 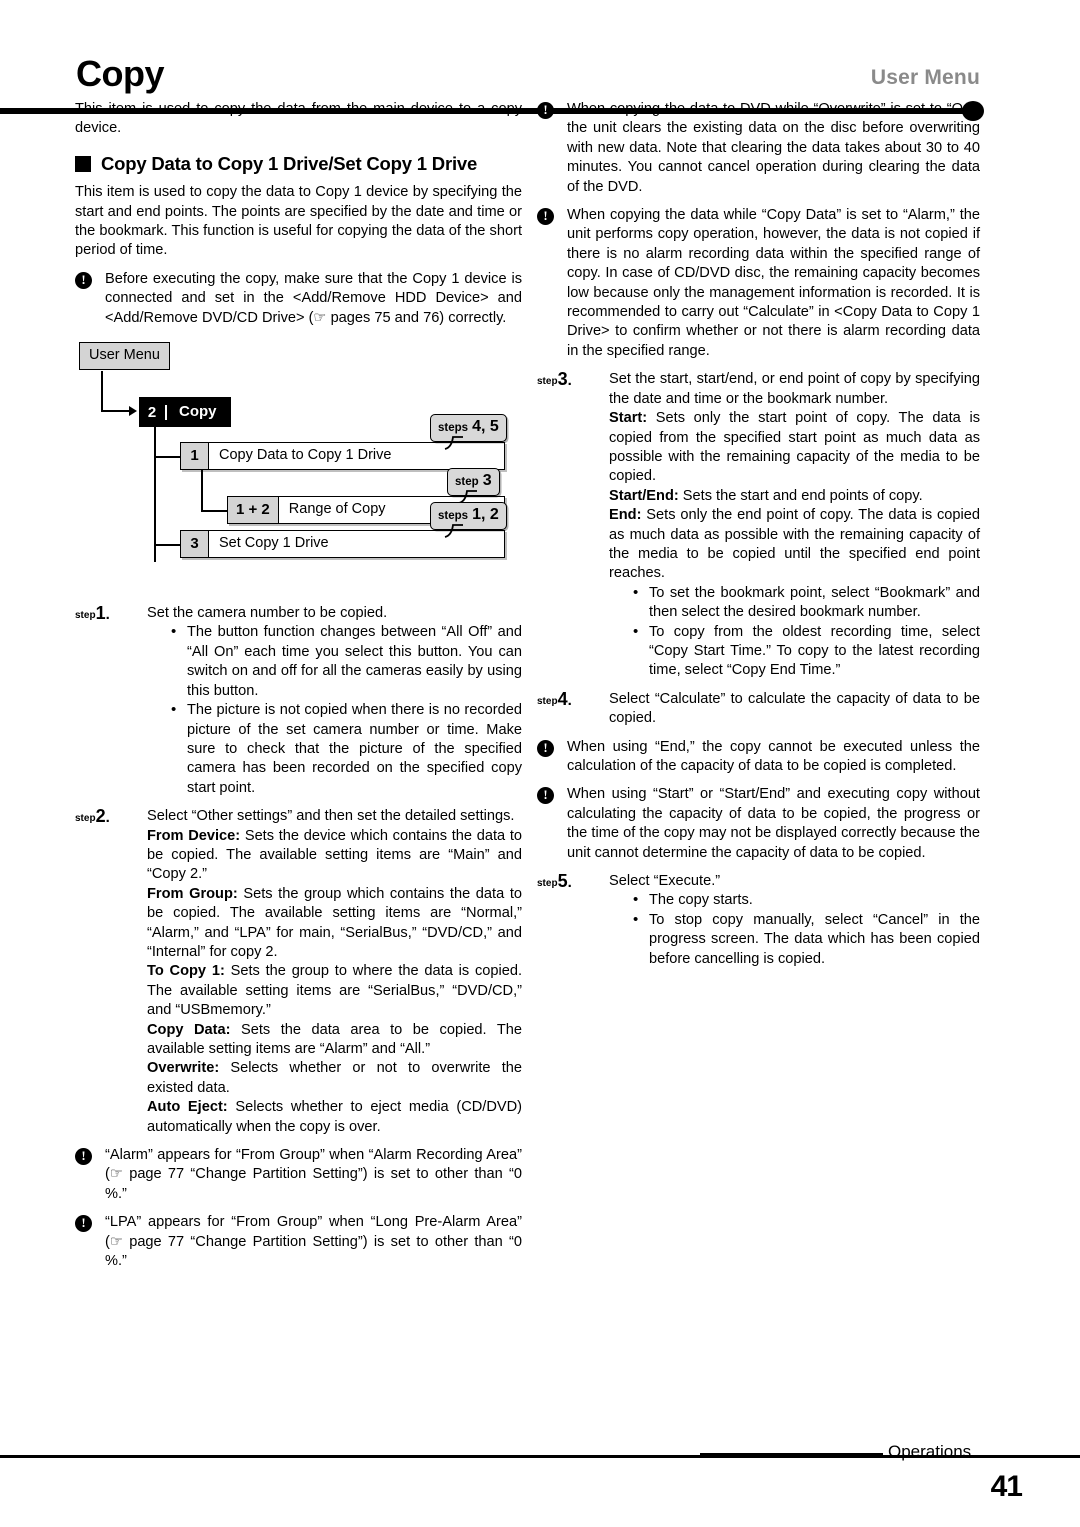 What do you see at coordinates (625, 515) in the screenshot?
I see `definition-term: End:` at bounding box center [625, 515].